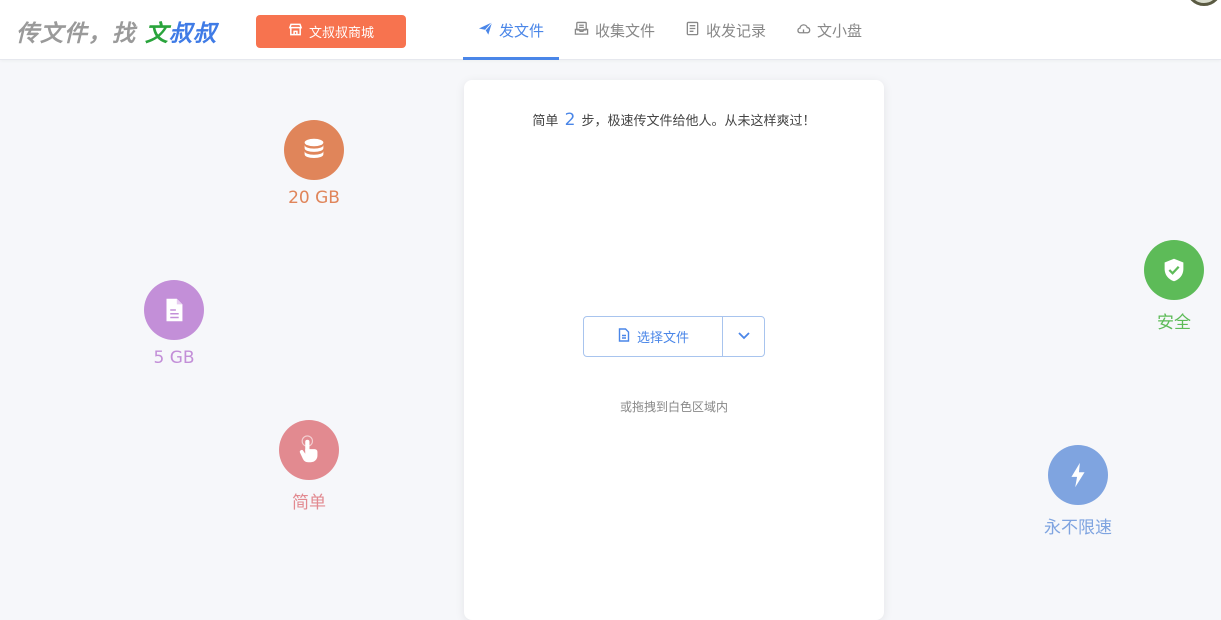  I want to click on top-bar: 传文件，找 文叔叔 文叔叔商城 发文件 收集文件 收发记录 文小盘, so click(610, 30).